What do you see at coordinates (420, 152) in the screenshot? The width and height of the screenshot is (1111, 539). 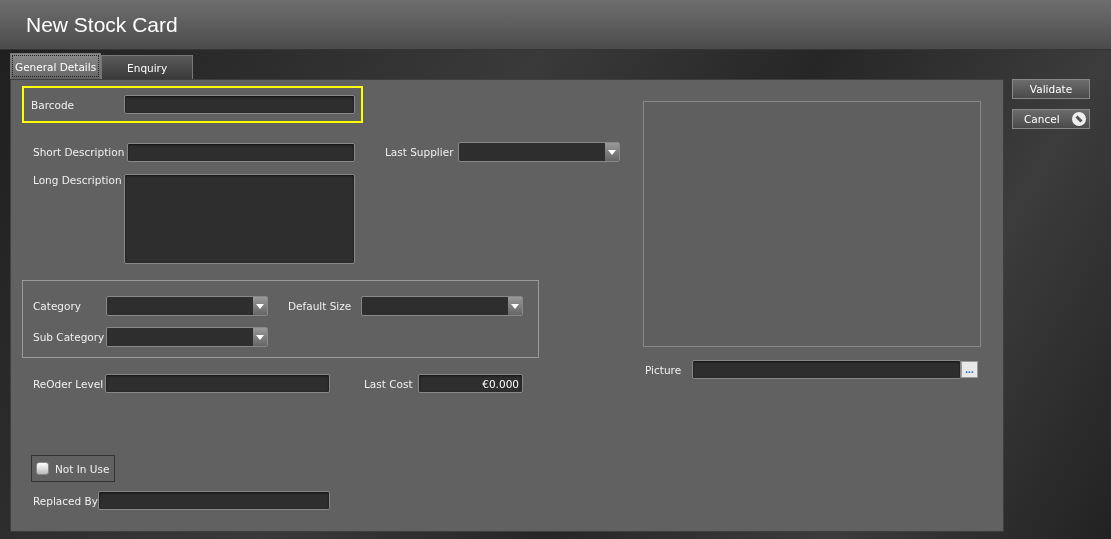 I see `field-label: Last Supplier` at bounding box center [420, 152].